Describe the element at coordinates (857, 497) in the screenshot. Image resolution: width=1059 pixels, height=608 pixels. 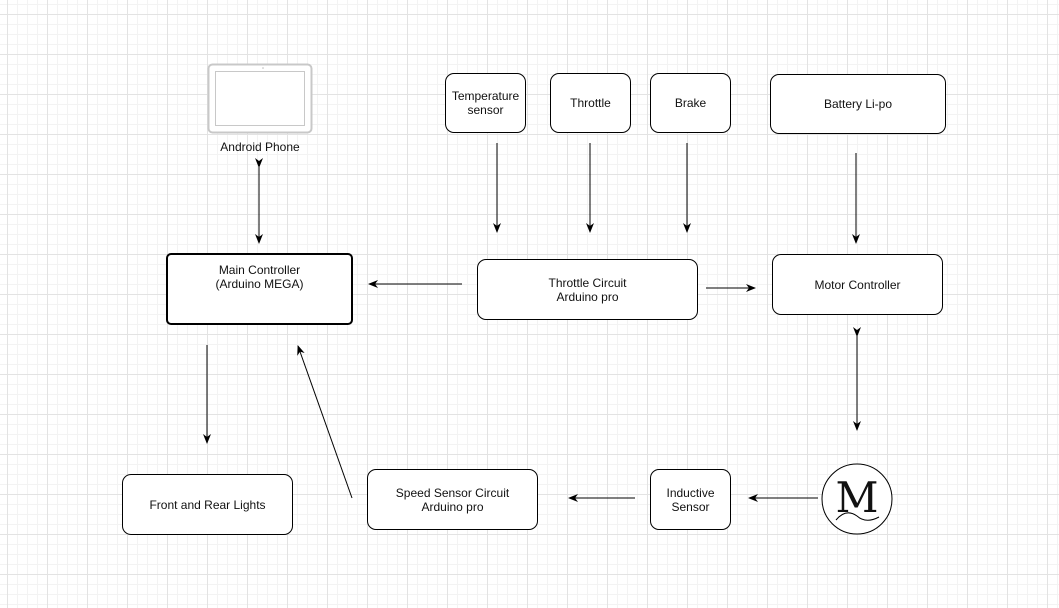
I see `motor-label: M` at that location.